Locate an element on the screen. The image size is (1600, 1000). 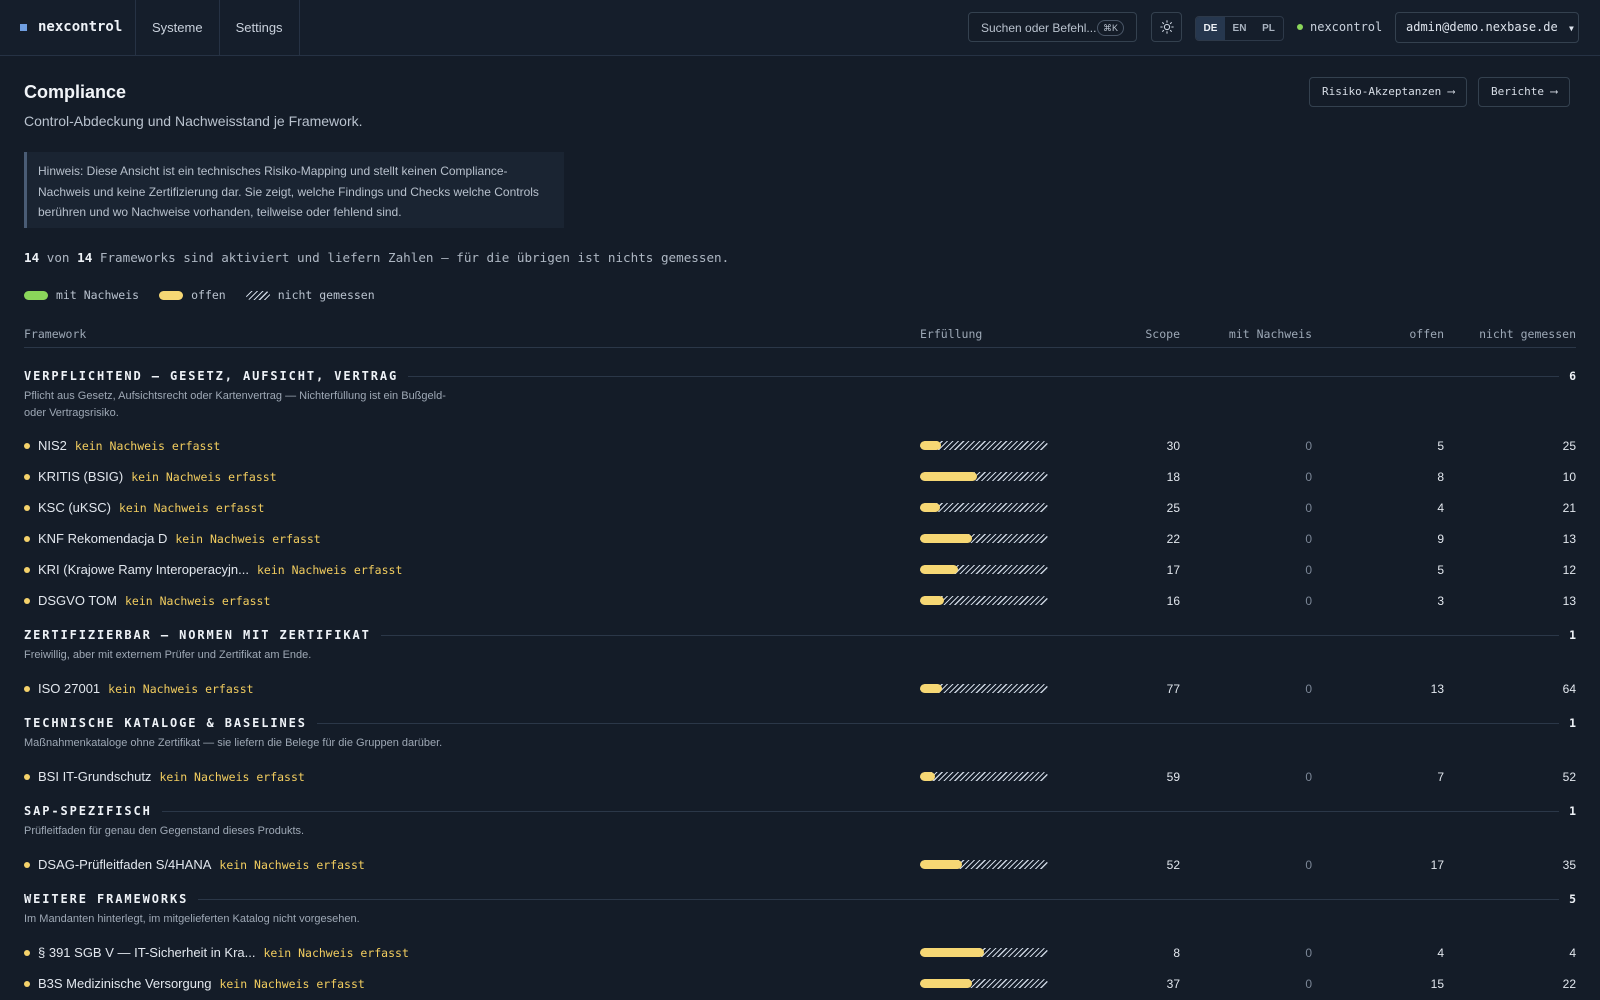
framework-name: DSAG-Prüfleitfaden S/4HANA is located at coordinates (125, 864).